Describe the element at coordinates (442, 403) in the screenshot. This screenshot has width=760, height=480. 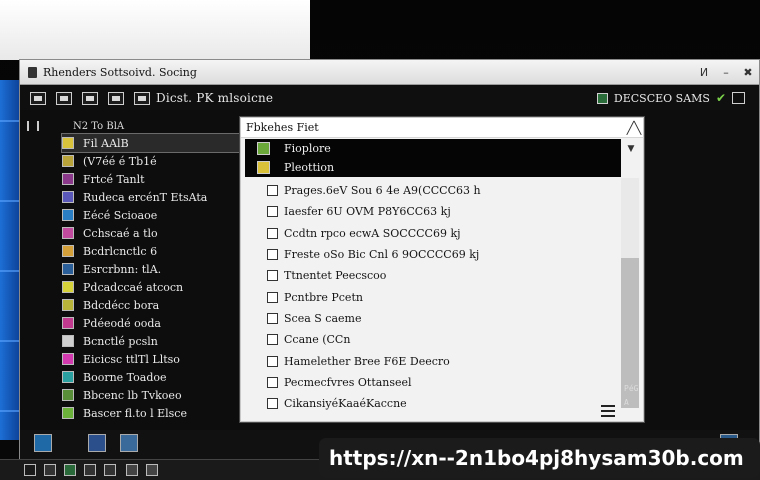
I see `checkbox-row: CikansiyéKaaéKaccne` at that location.